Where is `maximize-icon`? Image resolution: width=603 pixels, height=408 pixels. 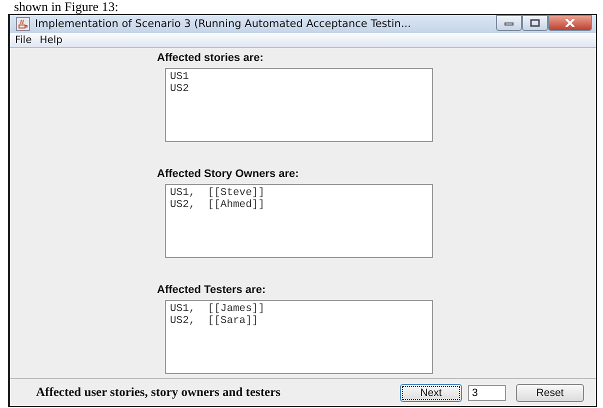 maximize-icon is located at coordinates (535, 23).